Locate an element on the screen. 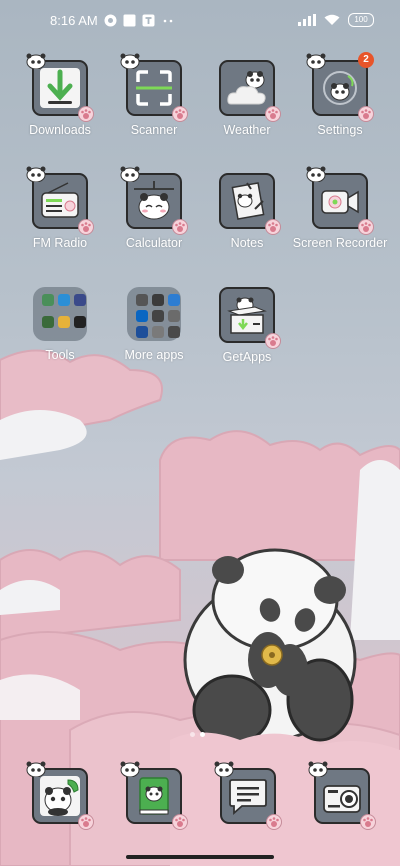  page-indicator is located at coordinates (197, 734).